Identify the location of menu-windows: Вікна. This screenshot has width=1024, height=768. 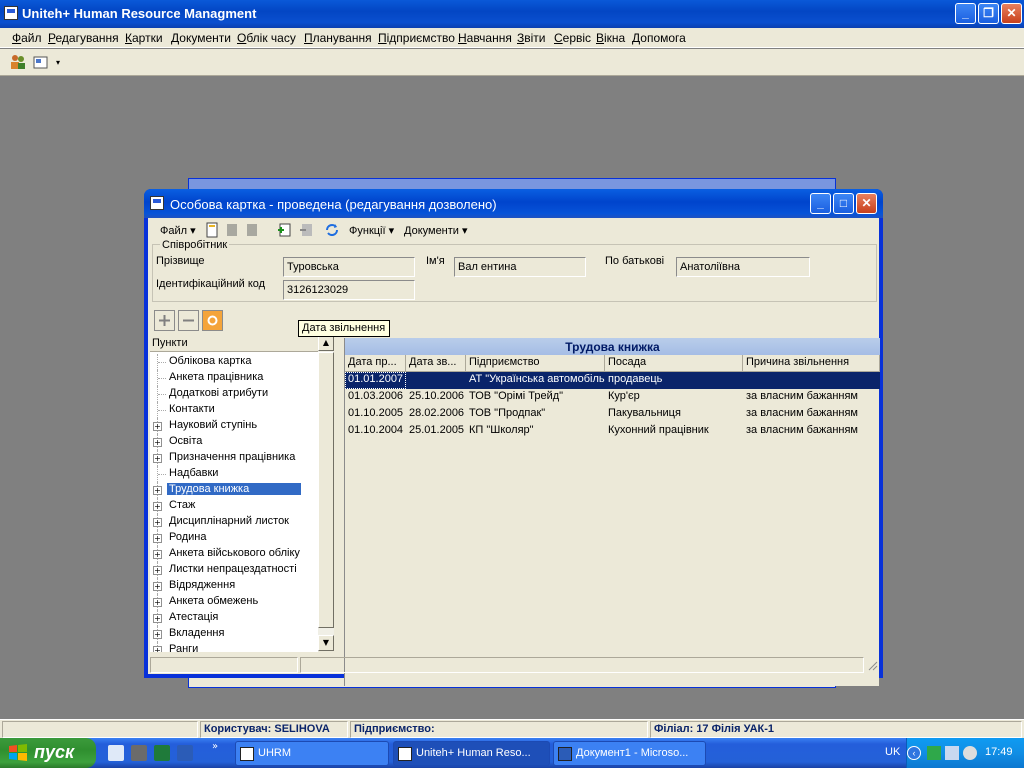
(610, 38).